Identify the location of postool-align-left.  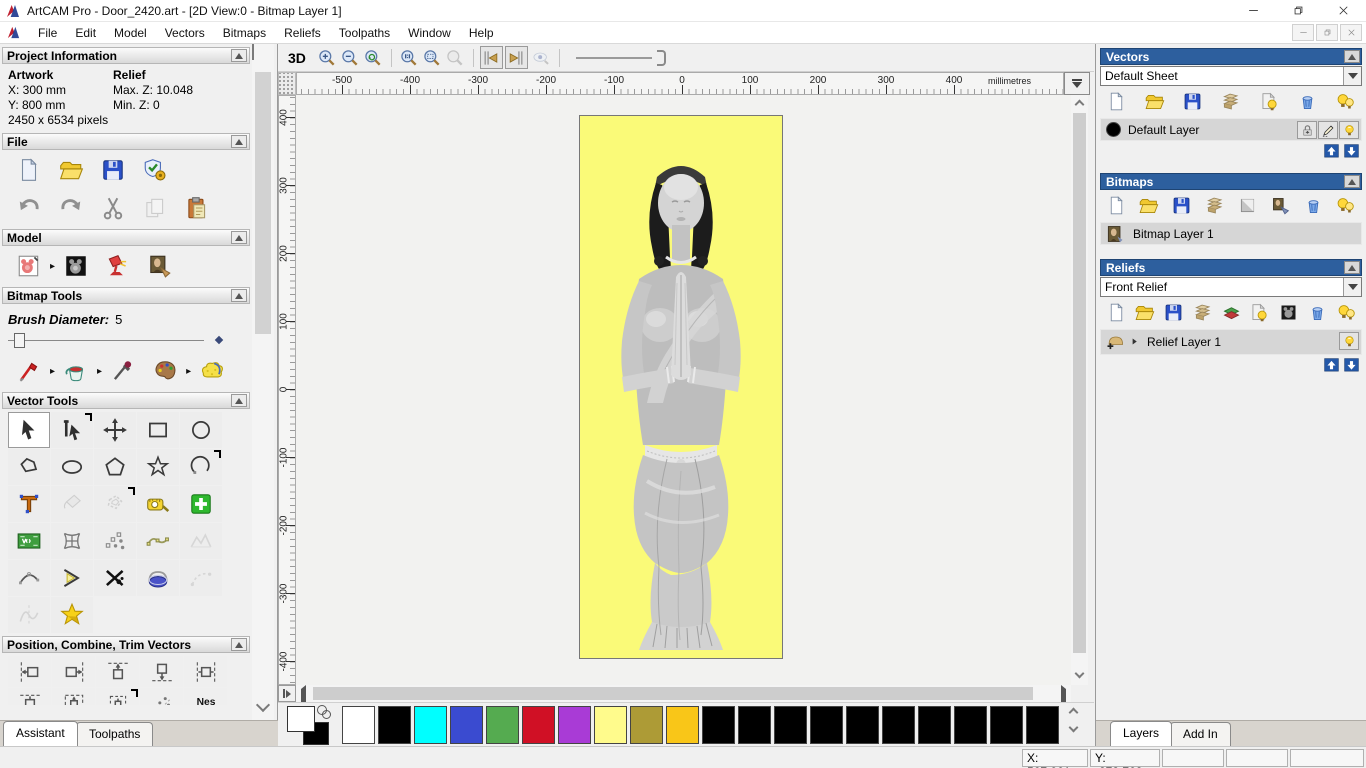
(29, 671).